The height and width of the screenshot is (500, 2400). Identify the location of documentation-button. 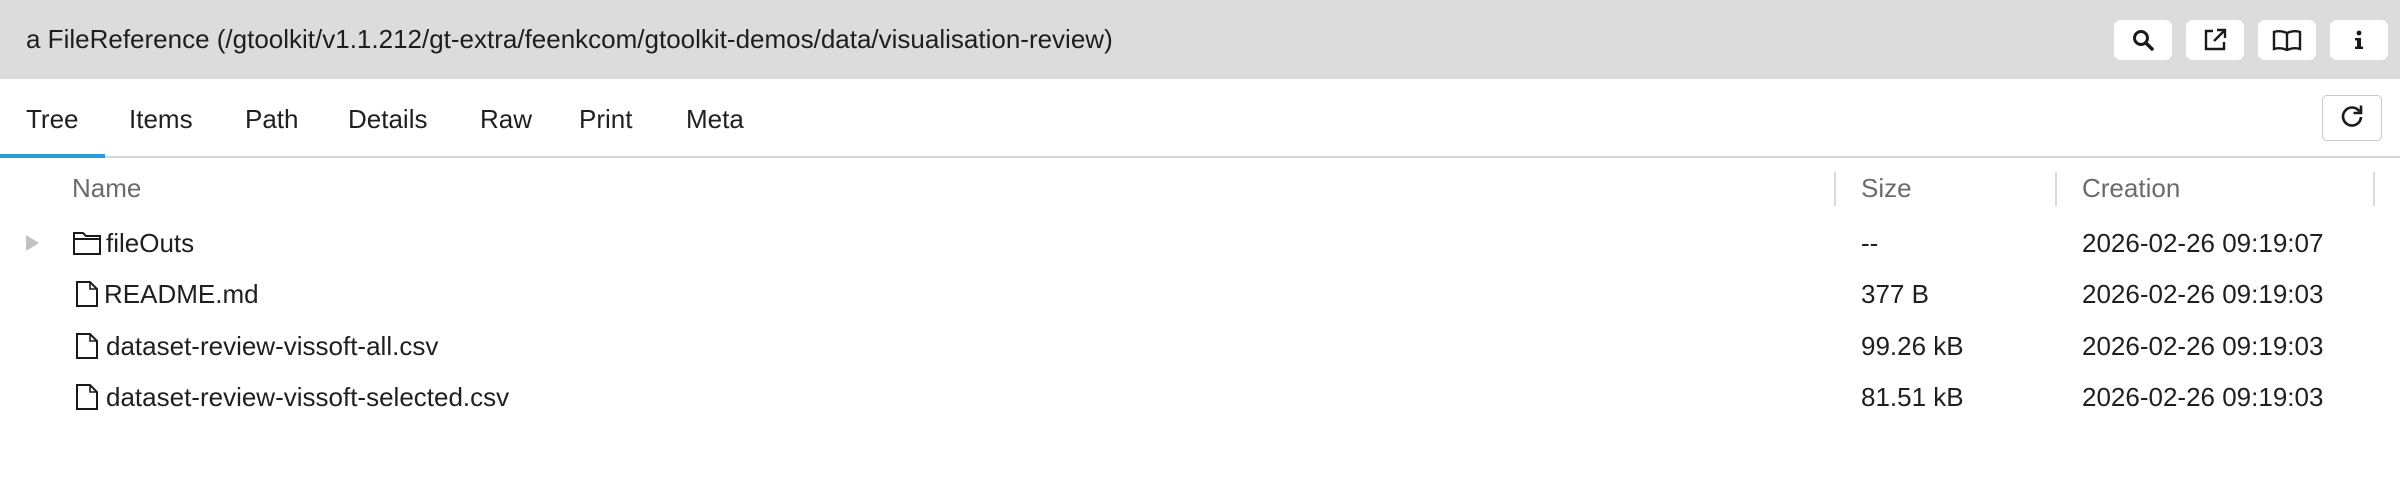
(2287, 40).